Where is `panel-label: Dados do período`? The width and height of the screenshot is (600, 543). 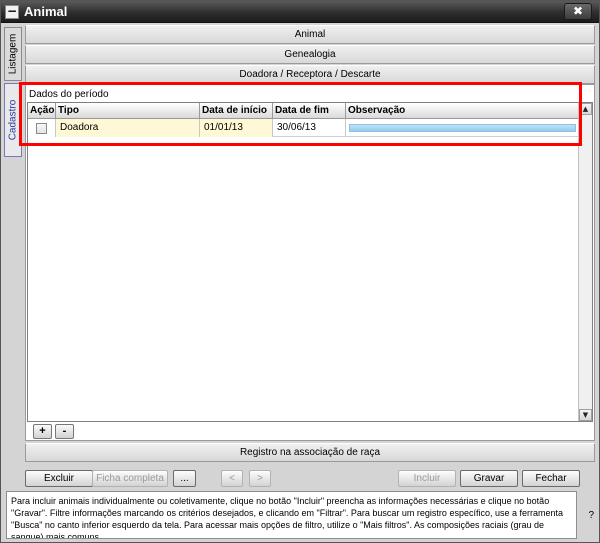
panel-label: Dados do período is located at coordinates (69, 94).